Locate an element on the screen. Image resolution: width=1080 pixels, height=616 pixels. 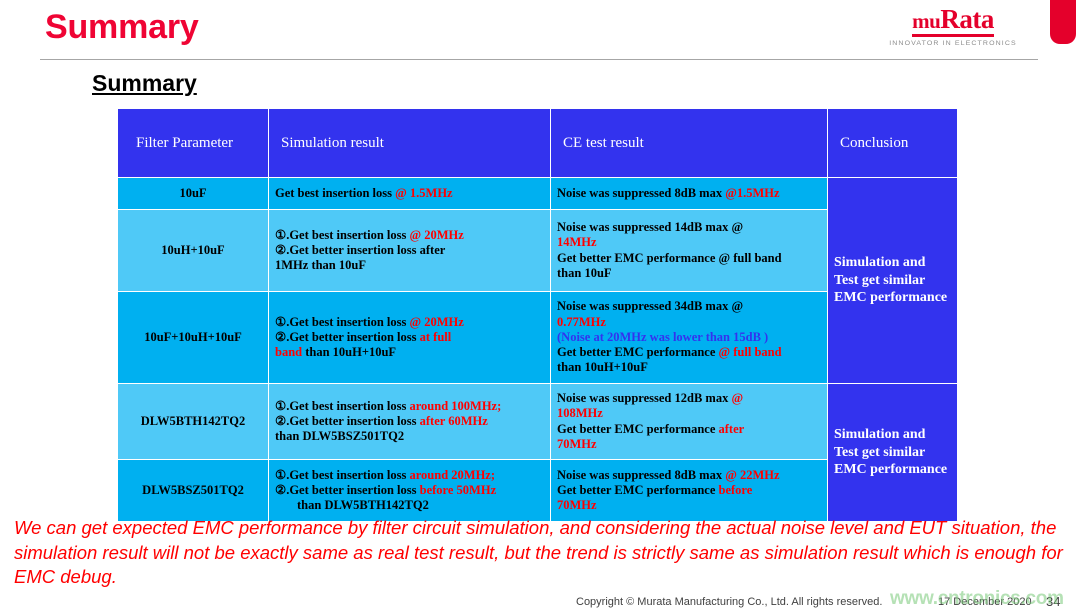
ce-line-1-highlight: @ 22MHz is located at coordinates (752, 474).